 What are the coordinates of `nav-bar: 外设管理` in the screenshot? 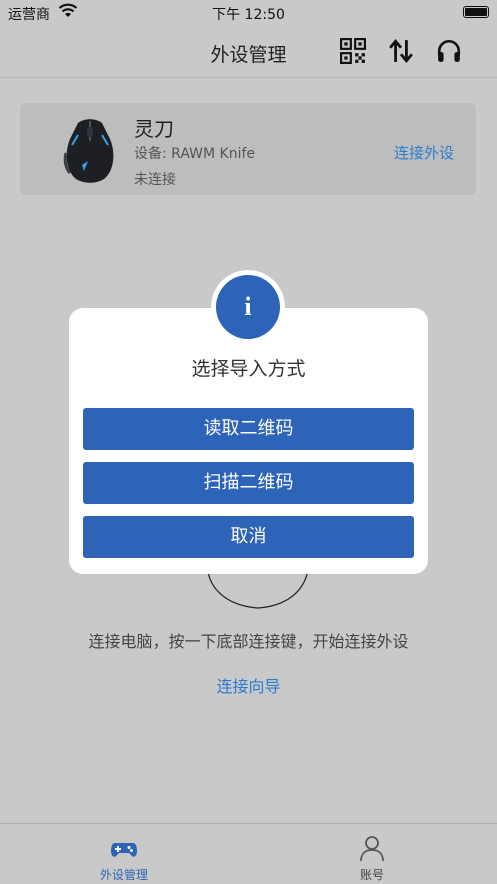 It's located at (248, 52).